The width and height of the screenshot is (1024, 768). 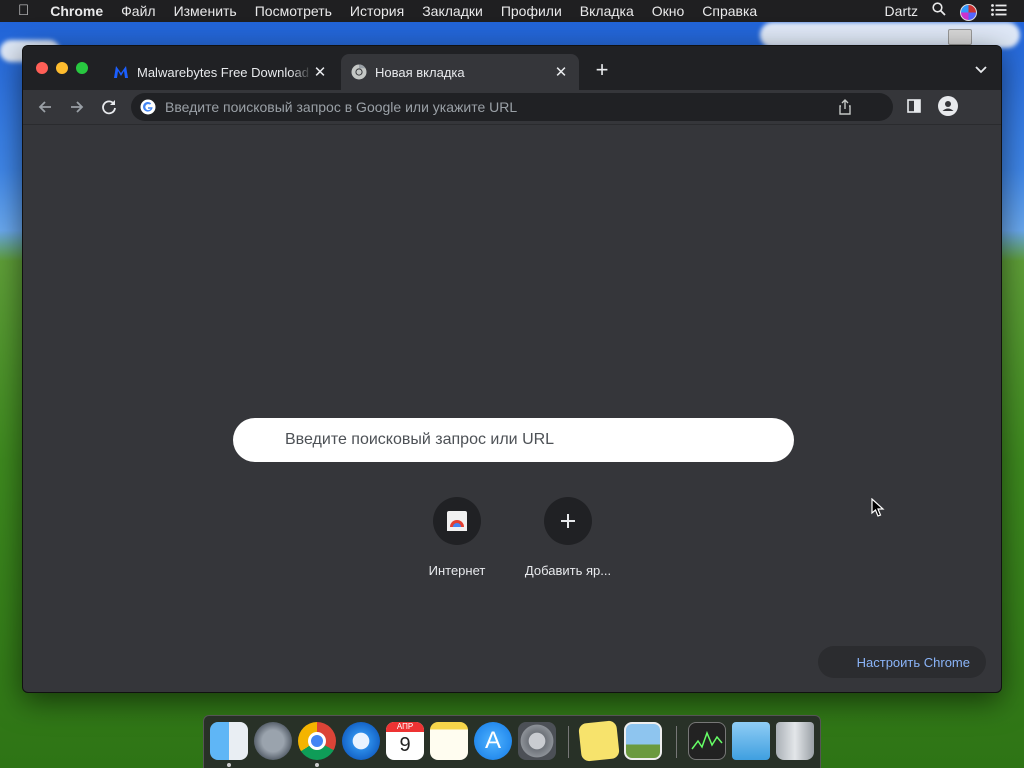 I want to click on calendar-day: 9, so click(x=405, y=745).